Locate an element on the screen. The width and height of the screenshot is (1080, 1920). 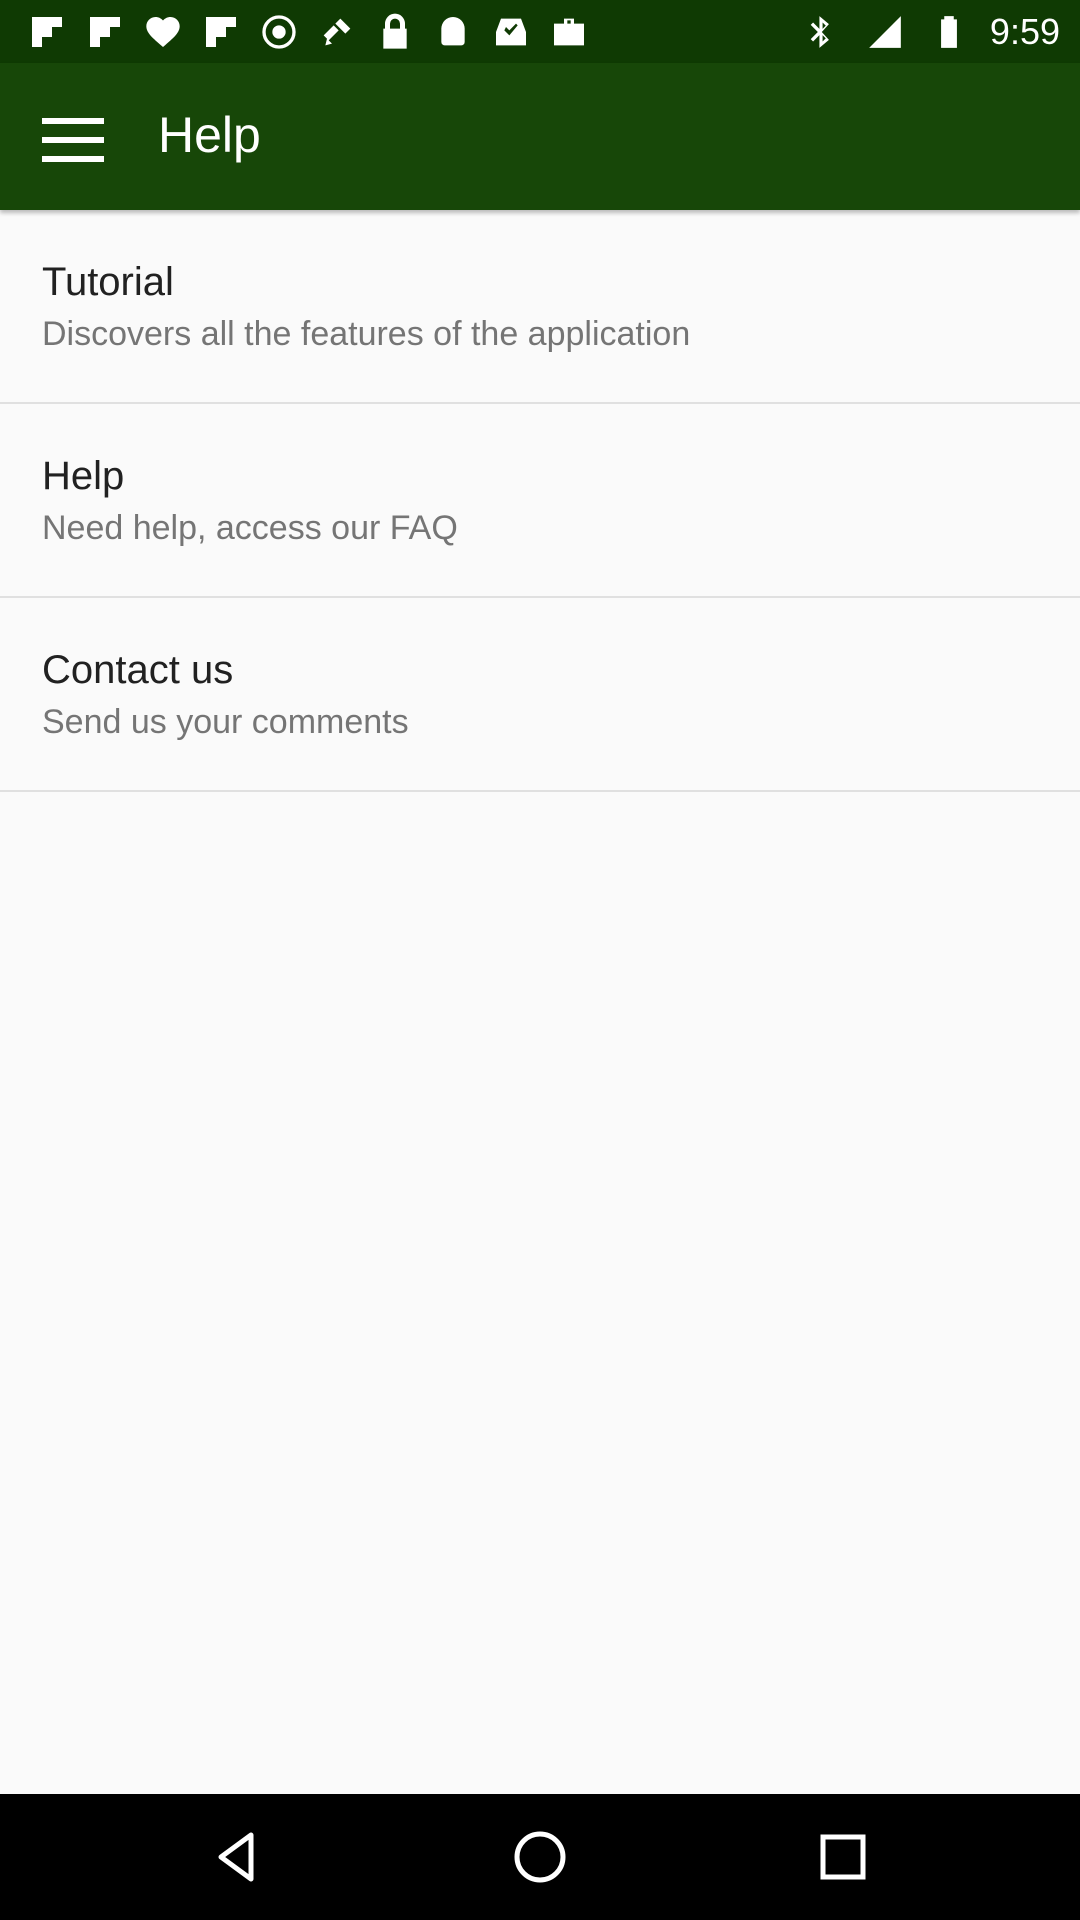
status-bar: 9:59 is located at coordinates (540, 31).